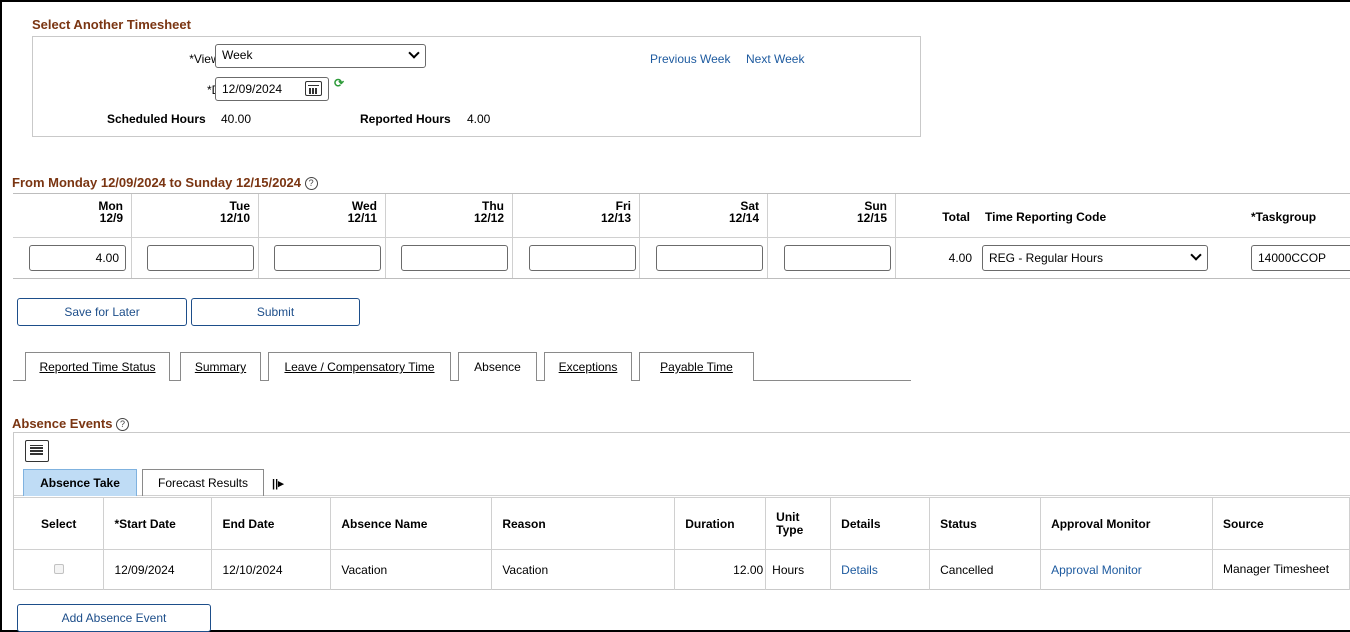 The width and height of the screenshot is (1350, 632). What do you see at coordinates (880, 523) in the screenshot?
I see `col-details: Details` at bounding box center [880, 523].